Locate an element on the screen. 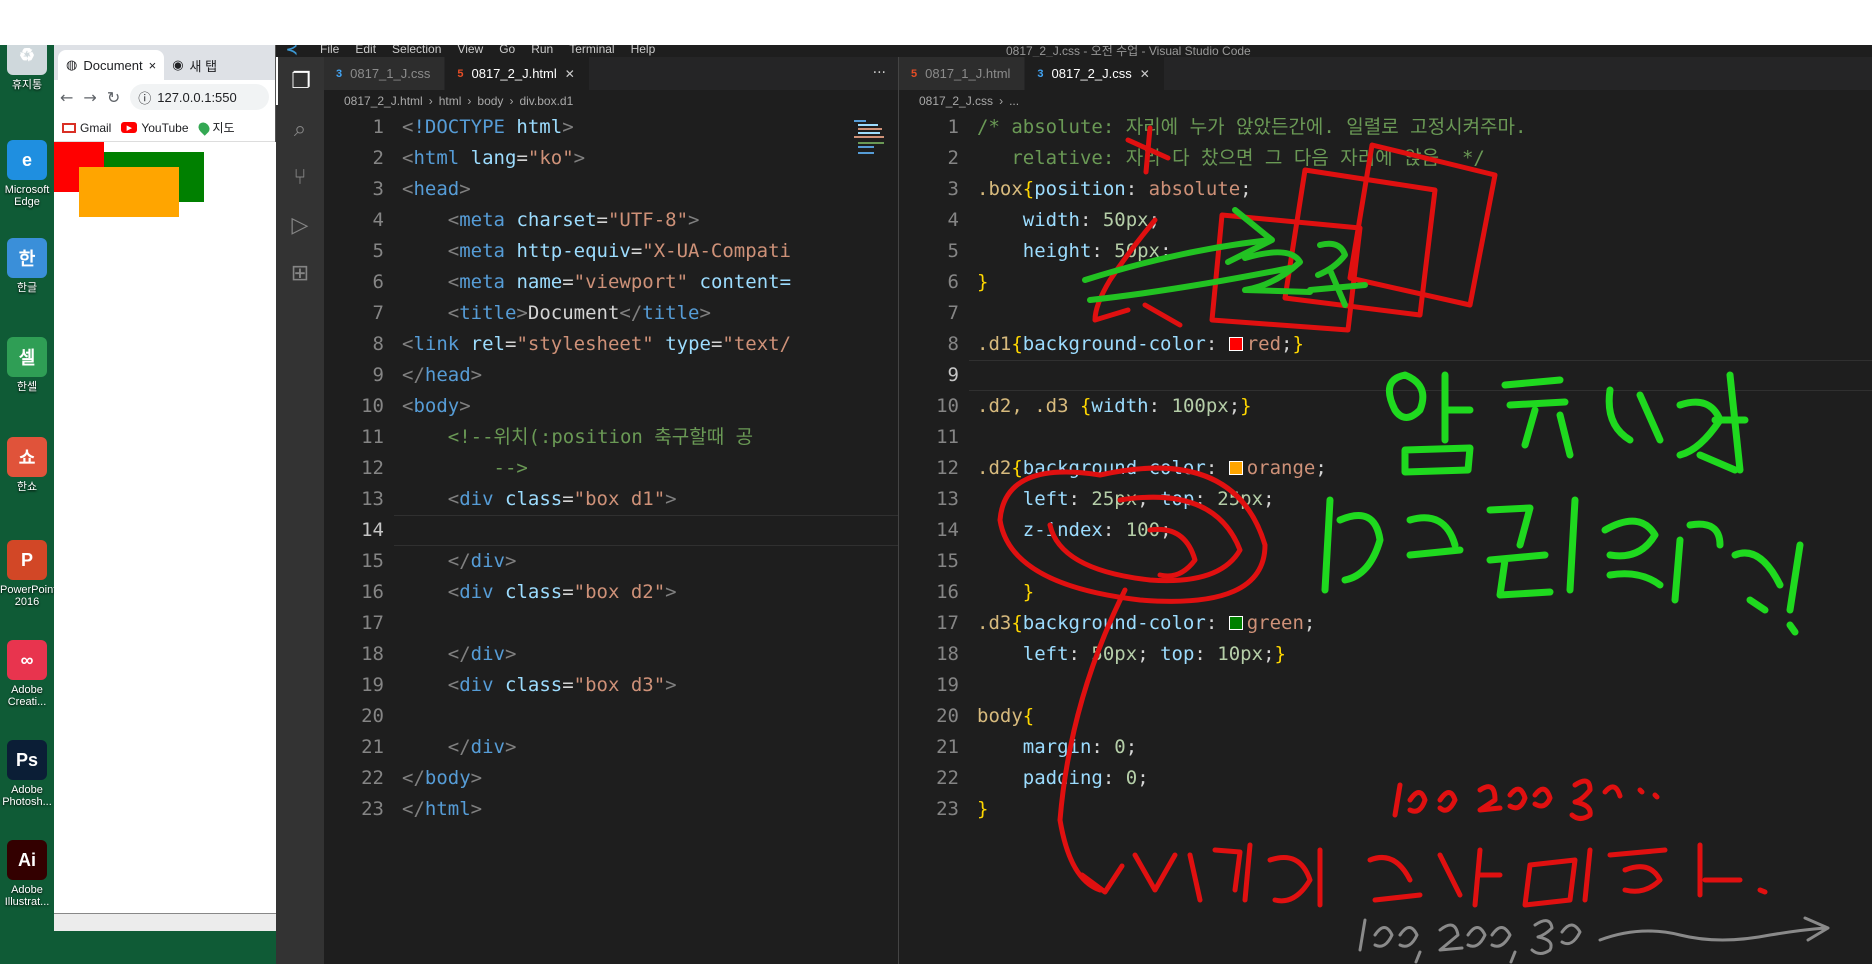 Image resolution: width=1872 pixels, height=964 pixels. more-actions-icon: ··· is located at coordinates (879, 73).